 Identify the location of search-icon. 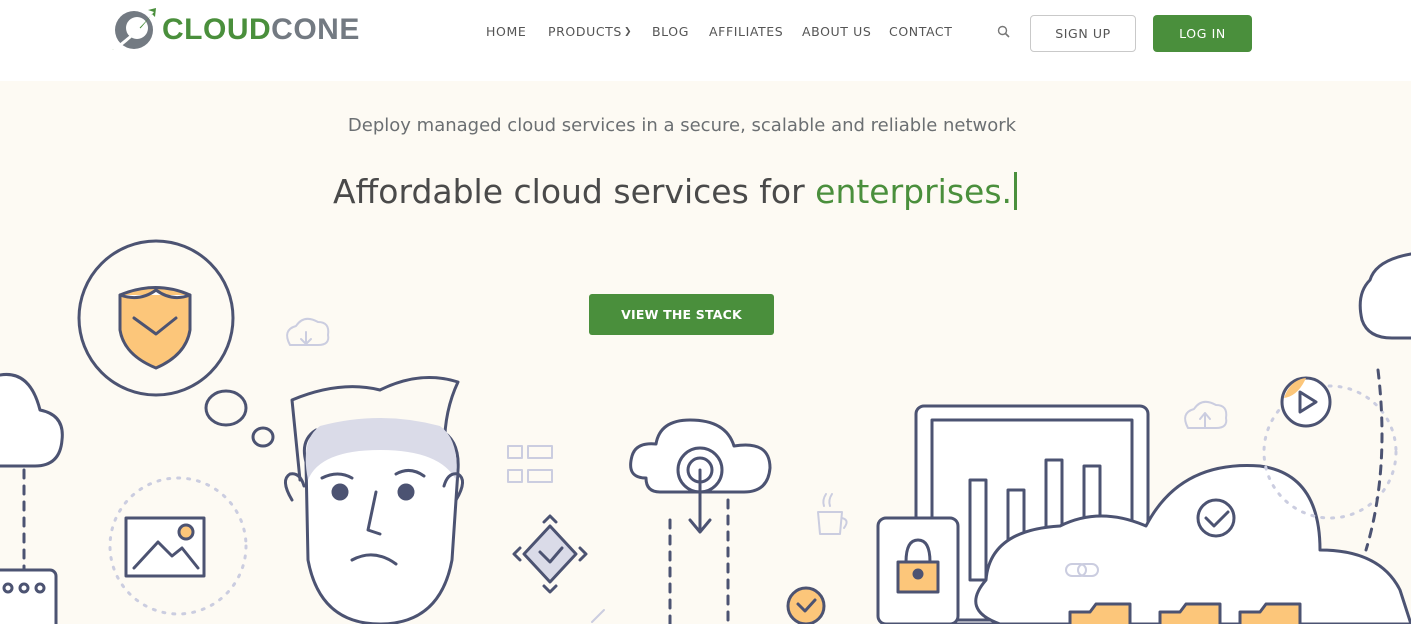
(1004, 32).